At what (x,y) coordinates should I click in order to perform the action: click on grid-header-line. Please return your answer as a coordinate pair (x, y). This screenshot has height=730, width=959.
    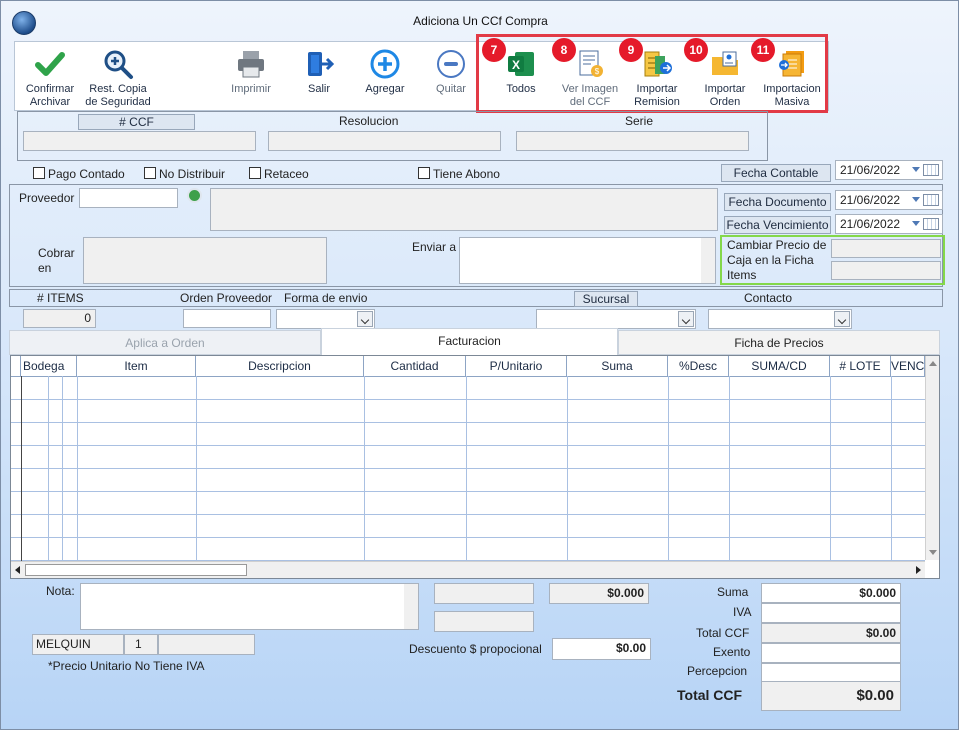
    Looking at the image, I should click on (468, 376).